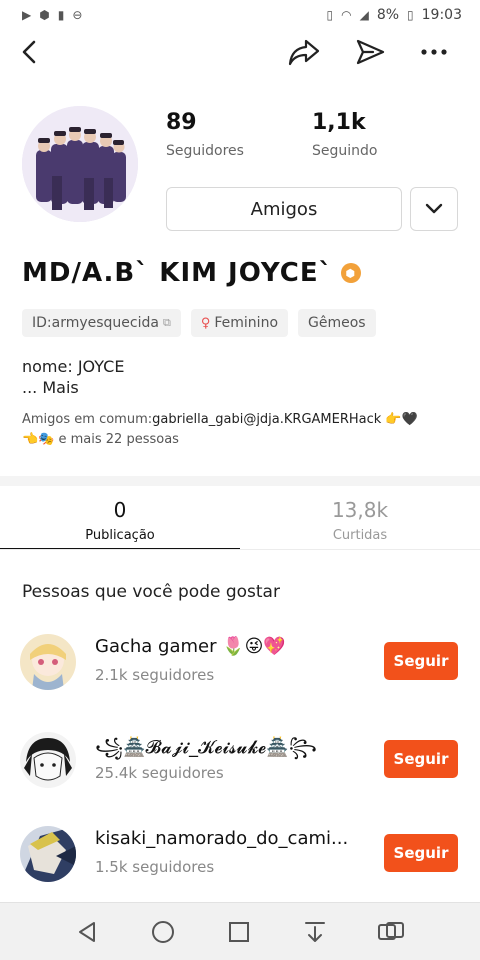  I want to click on suggestion-followers: 25.4k seguidores, so click(159, 773).